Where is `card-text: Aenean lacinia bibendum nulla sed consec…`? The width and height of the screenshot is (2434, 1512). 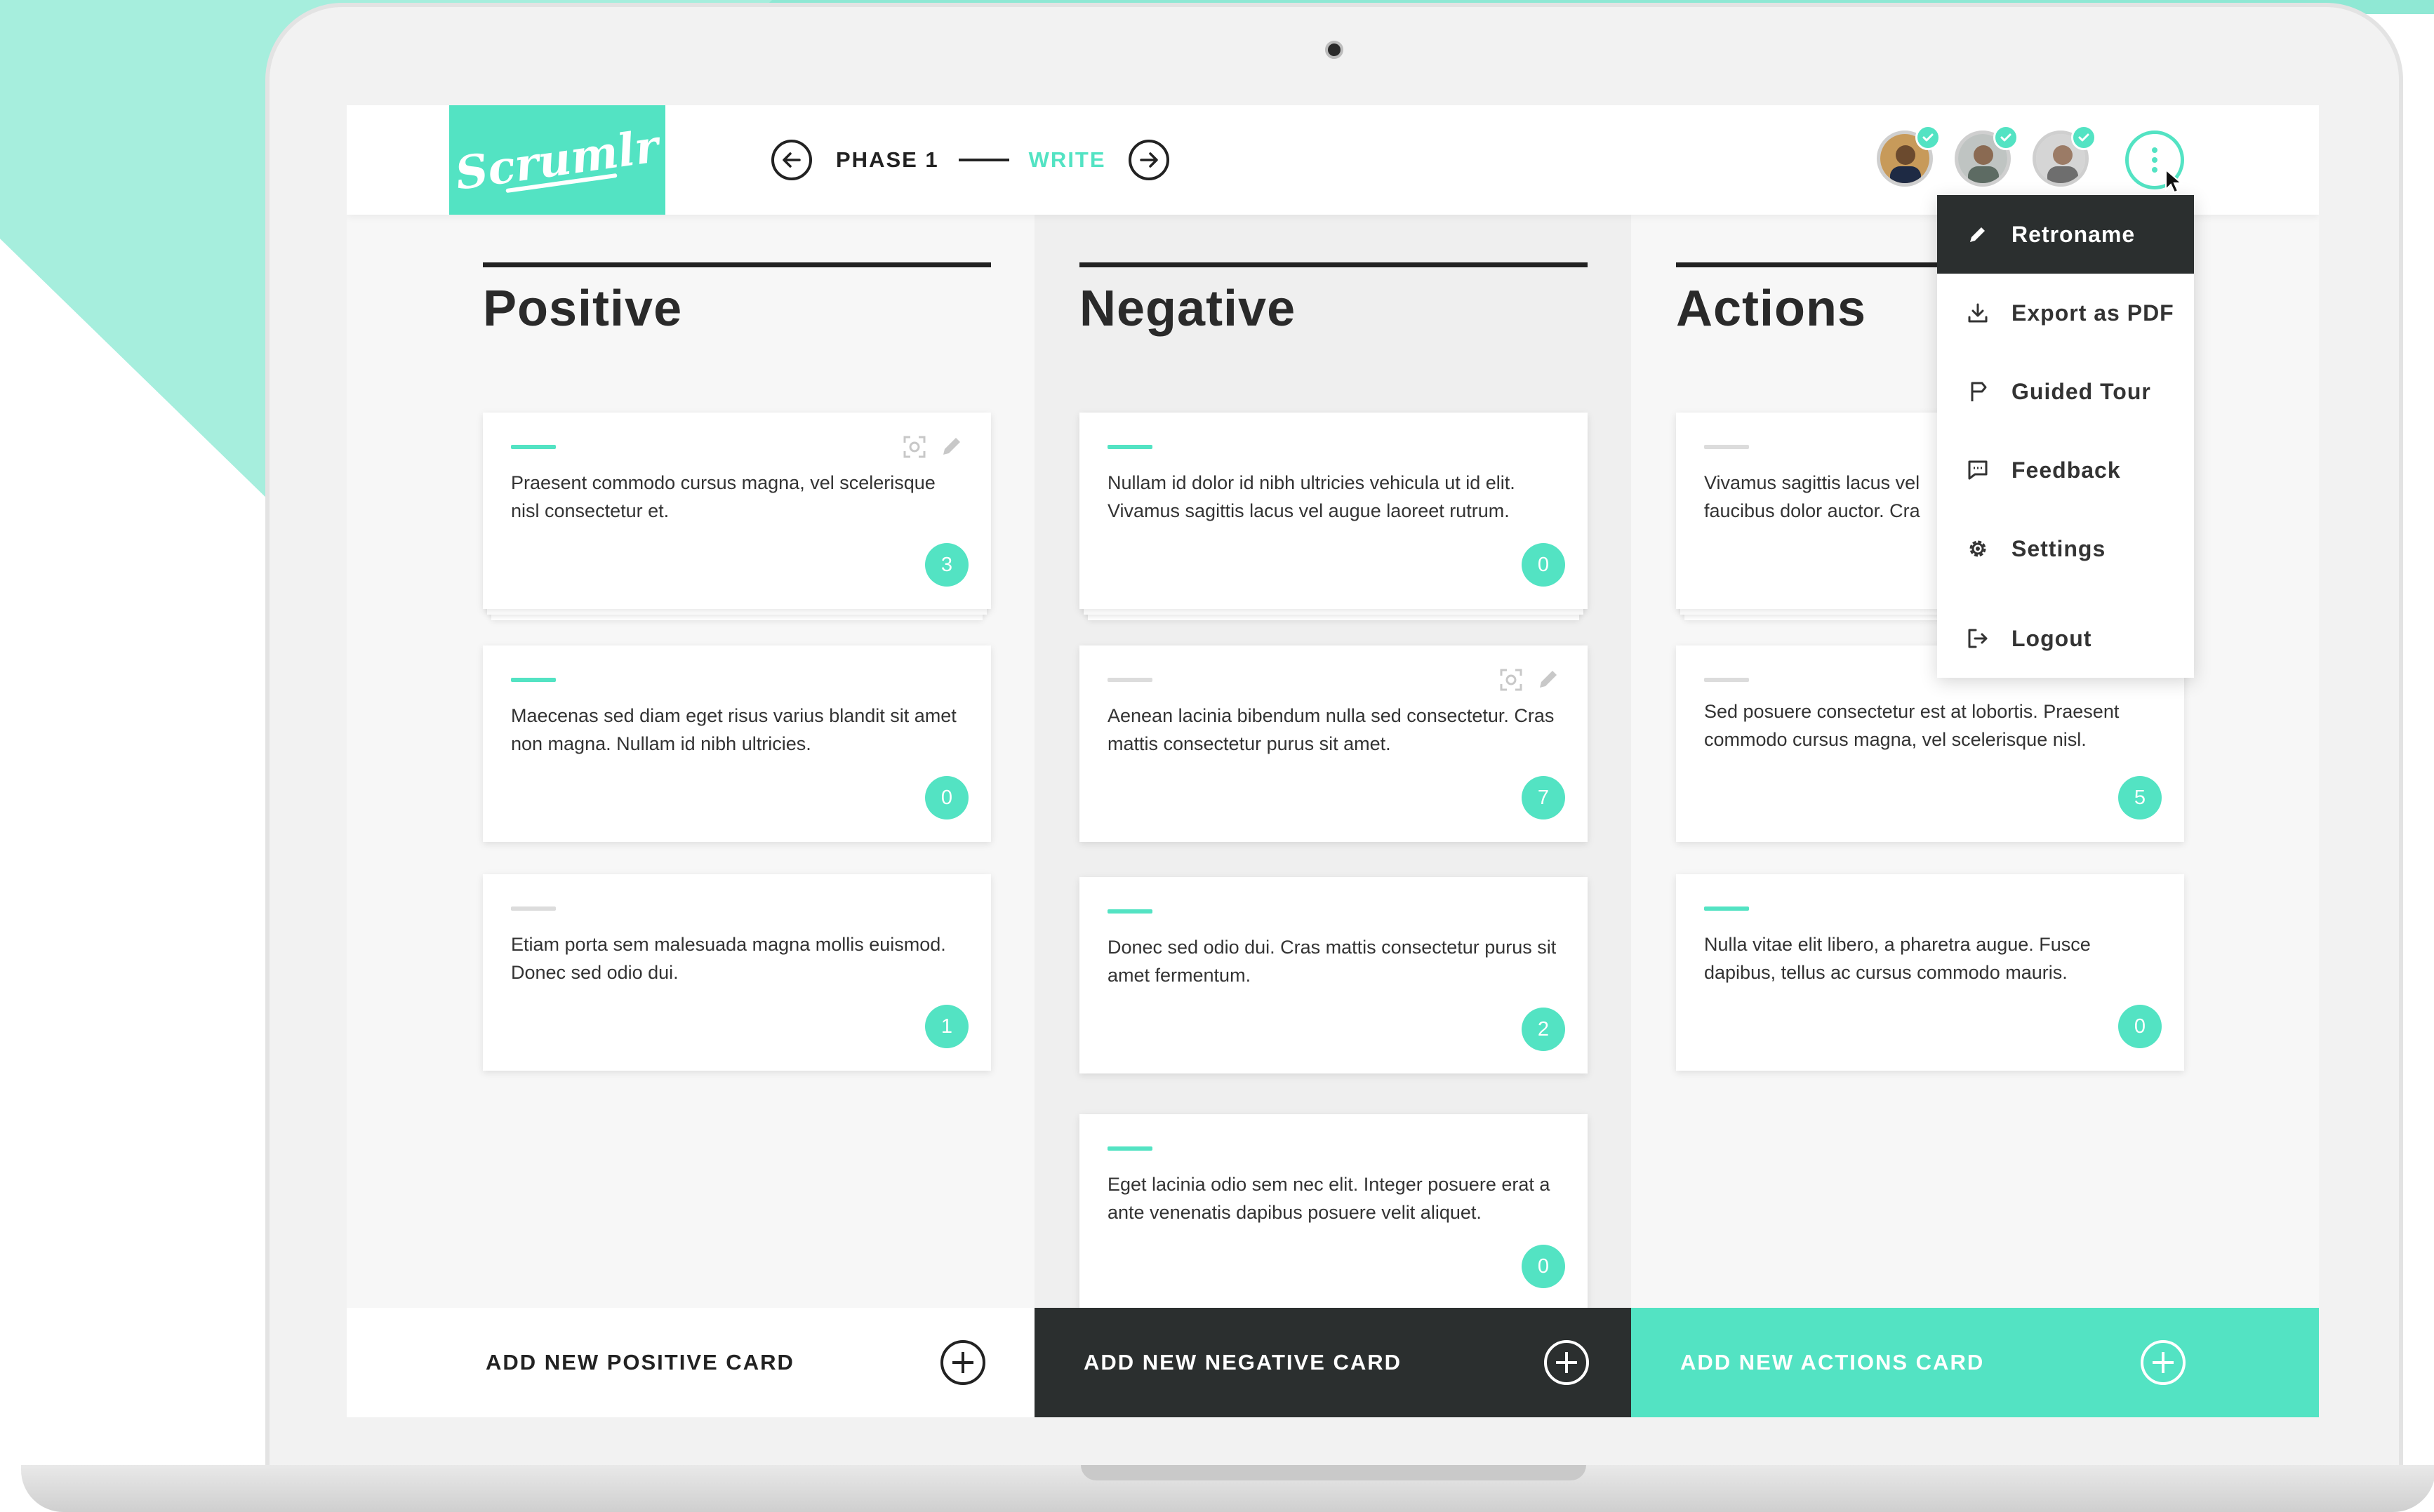 card-text: Aenean lacinia bibendum nulla sed consec… is located at coordinates (1331, 730).